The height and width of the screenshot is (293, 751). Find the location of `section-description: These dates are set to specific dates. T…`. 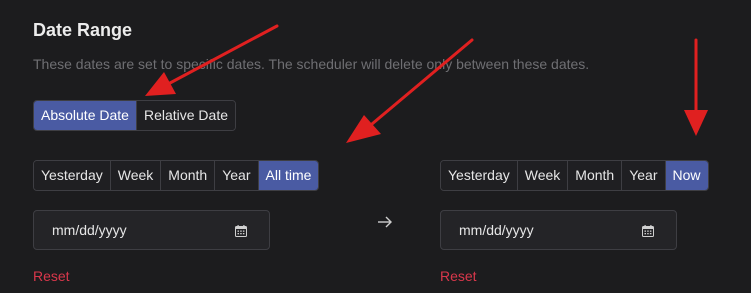

section-description: These dates are set to specific dates. T… is located at coordinates (311, 64).